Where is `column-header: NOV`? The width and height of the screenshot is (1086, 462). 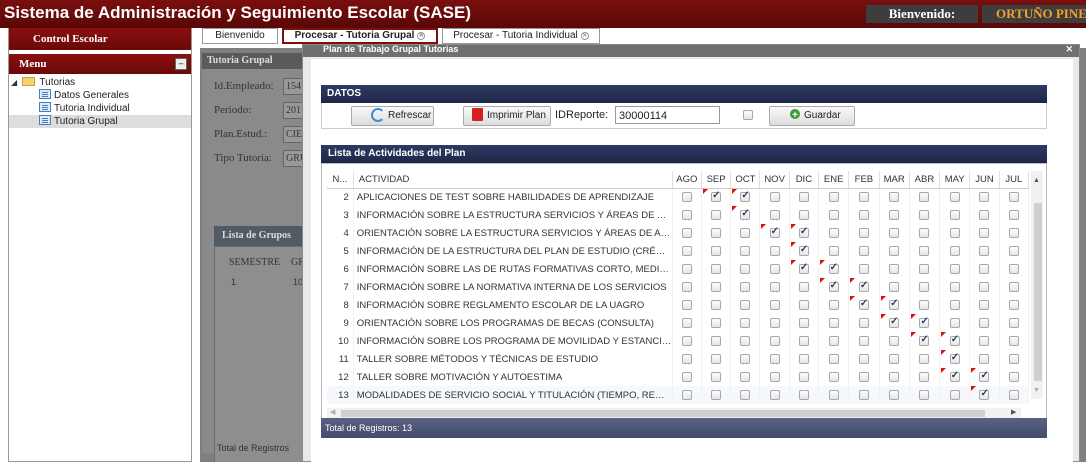
column-header: NOV is located at coordinates (774, 180).